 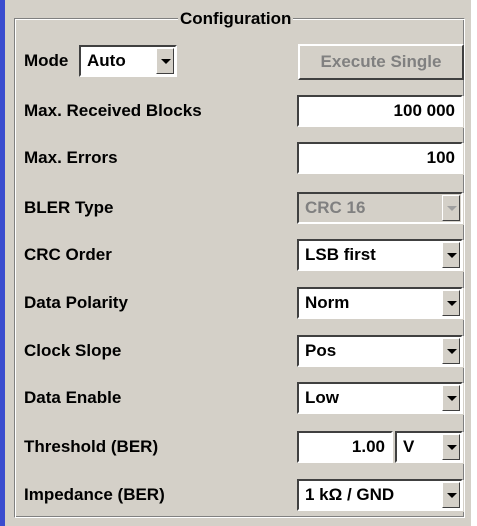 What do you see at coordinates (380, 303) in the screenshot?
I see `data-polarity-select: Norm` at bounding box center [380, 303].